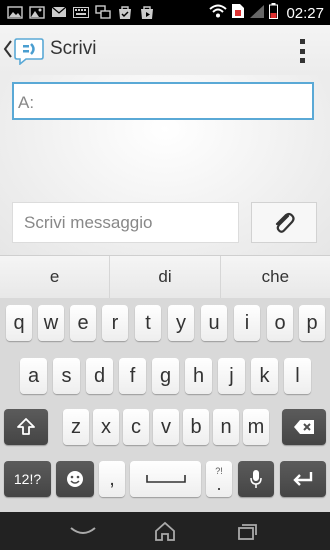  What do you see at coordinates (103, 12) in the screenshot?
I see `windows-icon` at bounding box center [103, 12].